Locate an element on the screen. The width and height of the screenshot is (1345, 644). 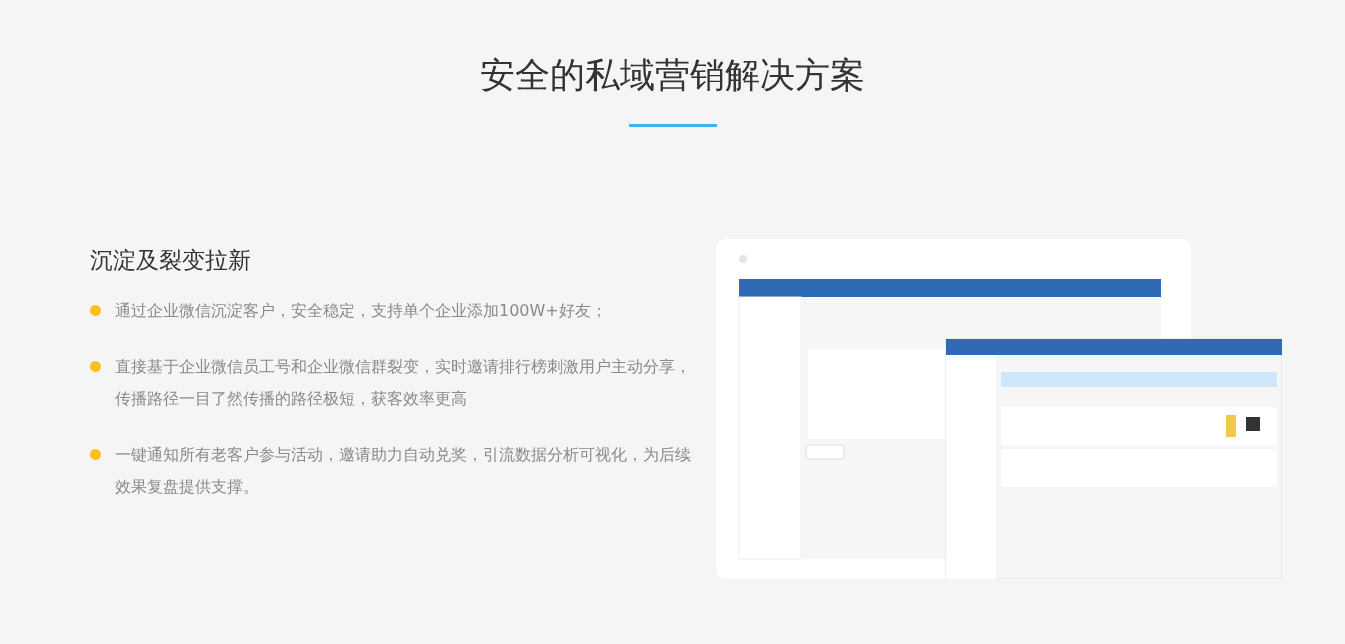
feature-text: 通过企业微信沉淀客户，安全稳定，支持单个企业添加100W+好友； is located at coordinates (361, 311).